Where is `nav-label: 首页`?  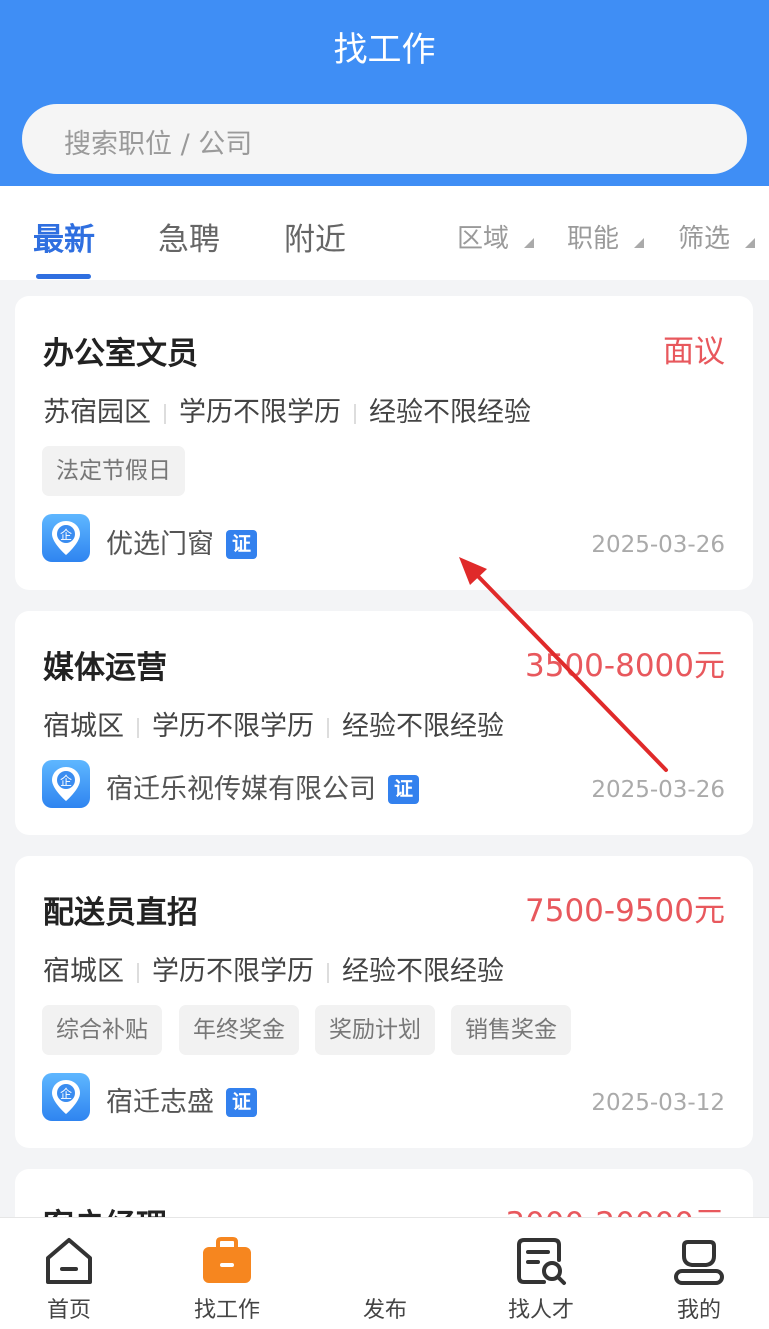
nav-label: 首页 is located at coordinates (68, 1310).